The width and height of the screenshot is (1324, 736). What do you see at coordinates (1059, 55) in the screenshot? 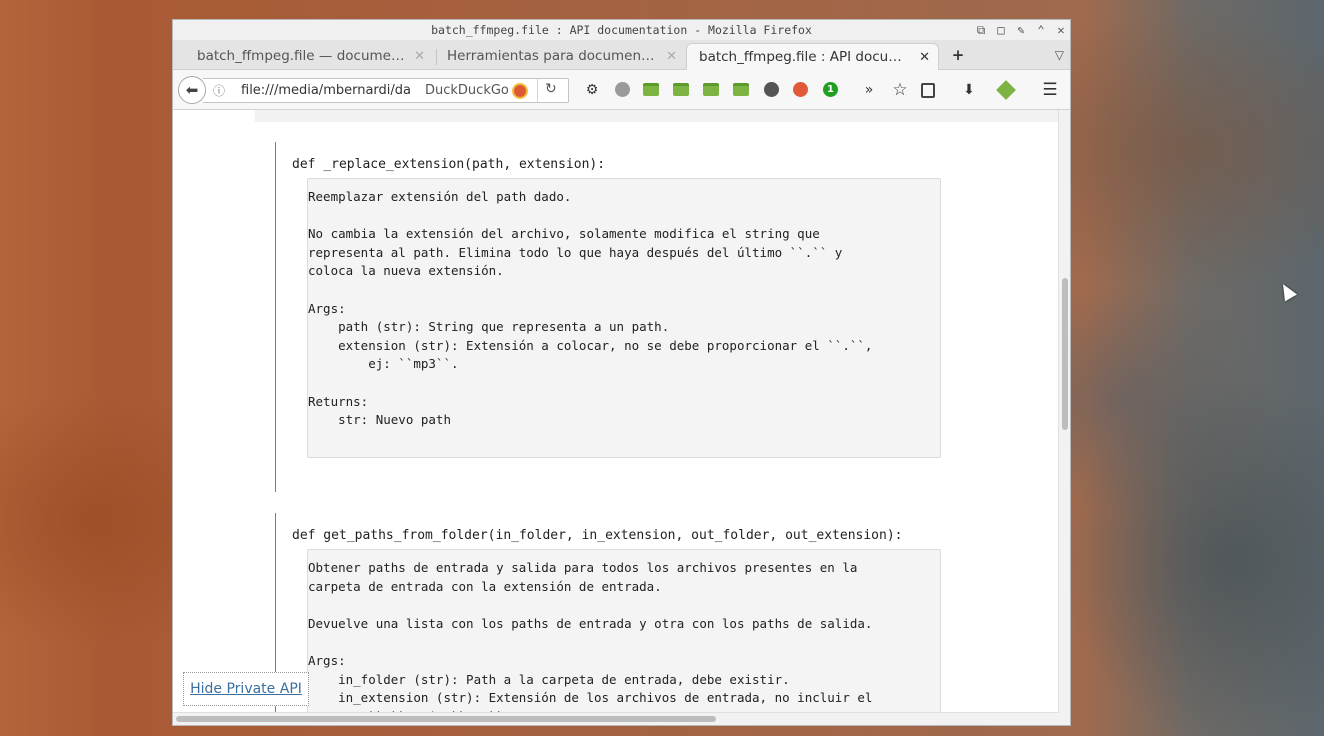
I see `tab-list-icon: ▽` at bounding box center [1059, 55].